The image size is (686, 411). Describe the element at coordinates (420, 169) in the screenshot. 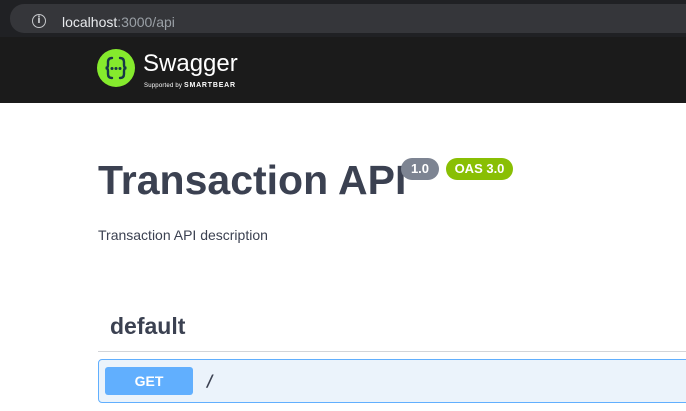

I see `version-badge: 1.0` at that location.